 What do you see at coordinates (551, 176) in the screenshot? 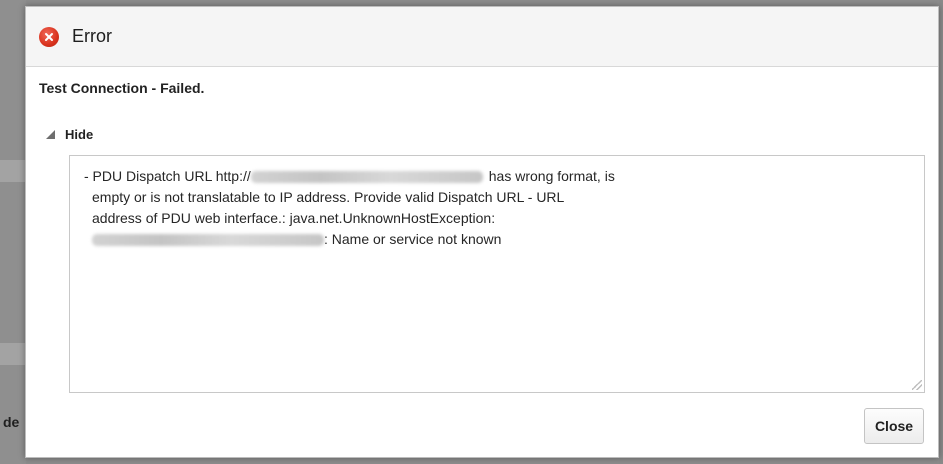
I see `detail-text: has wrong format, is` at bounding box center [551, 176].